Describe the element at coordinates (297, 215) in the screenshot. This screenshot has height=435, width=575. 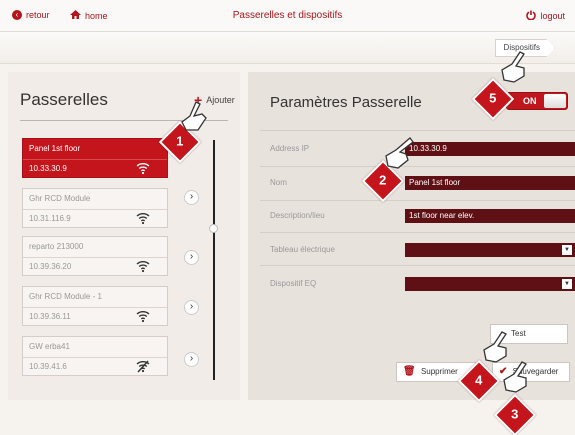
I see `description-label: Description/lieu` at that location.